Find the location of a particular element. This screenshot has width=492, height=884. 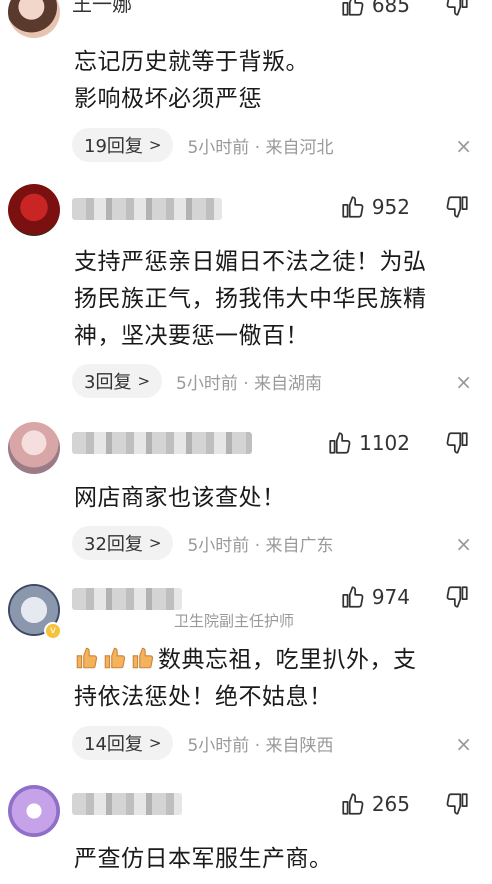

replies-count: 32回复 is located at coordinates (113, 544).